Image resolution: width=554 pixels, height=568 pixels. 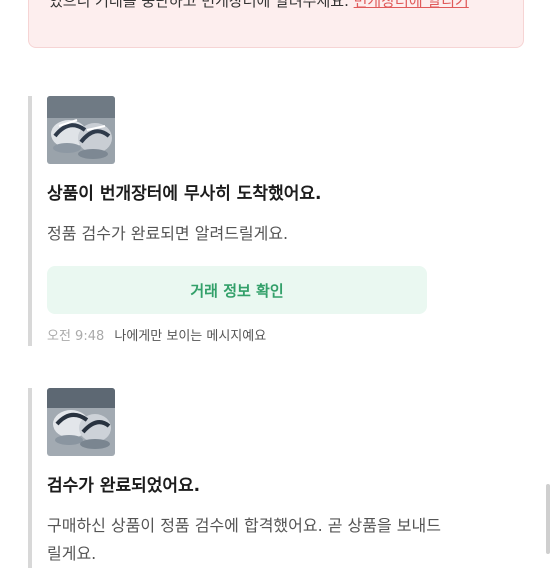 What do you see at coordinates (168, 233) in the screenshot?
I see `message-body: 정품 검수가 완료되면 알려드릴게요.` at bounding box center [168, 233].